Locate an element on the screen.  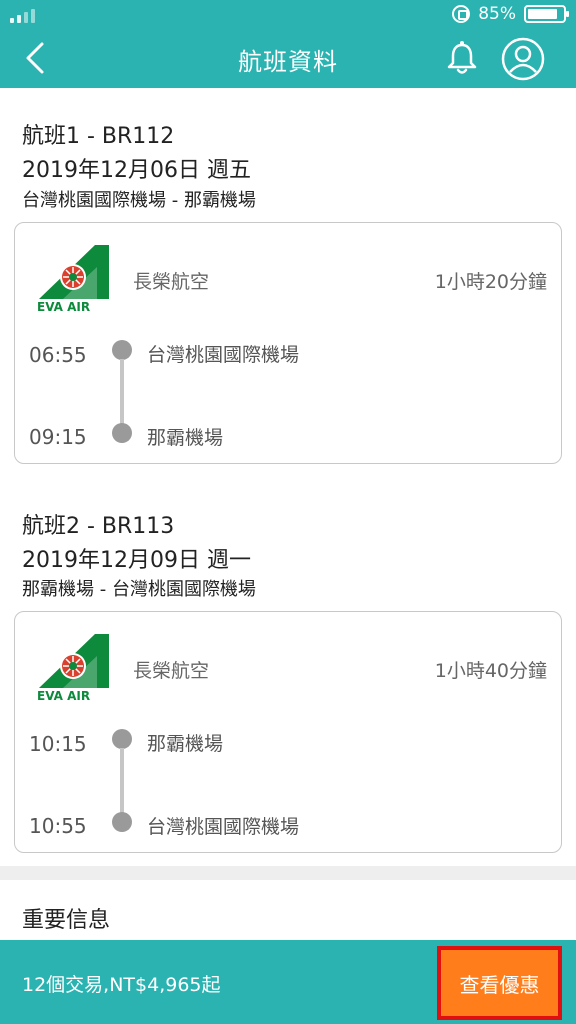
page-title: 航班資料 is located at coordinates (288, 62).